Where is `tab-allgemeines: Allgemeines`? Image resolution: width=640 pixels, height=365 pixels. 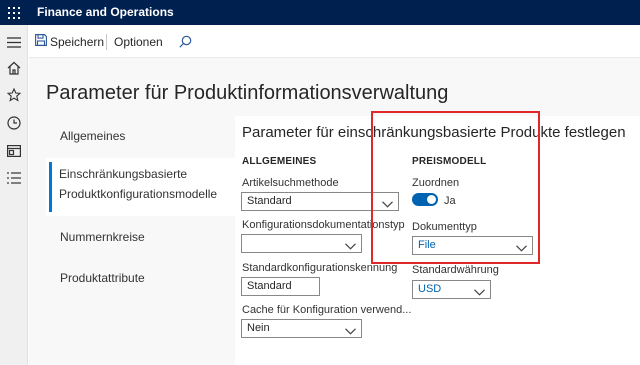
tab-allgemeines: Allgemeines is located at coordinates (141, 136).